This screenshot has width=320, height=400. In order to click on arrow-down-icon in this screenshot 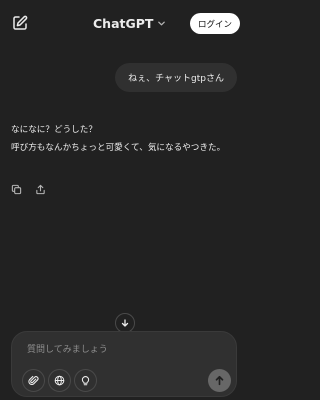, I will do `click(125, 323)`.